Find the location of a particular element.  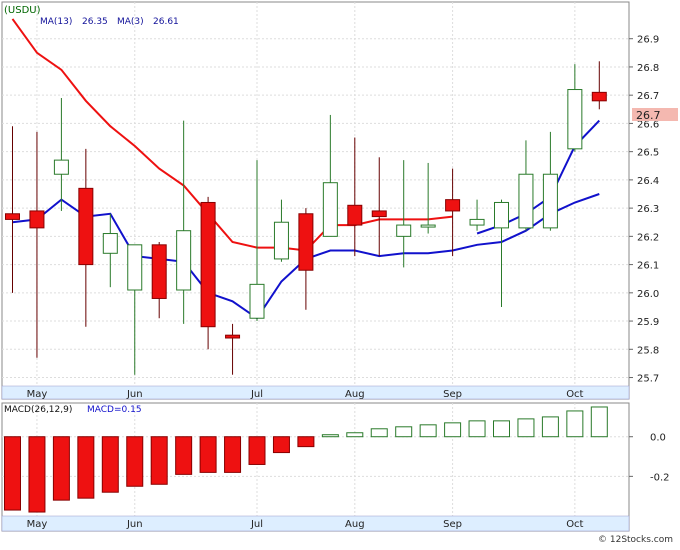

price-ytick-label: 26.2 is located at coordinates (648, 237).